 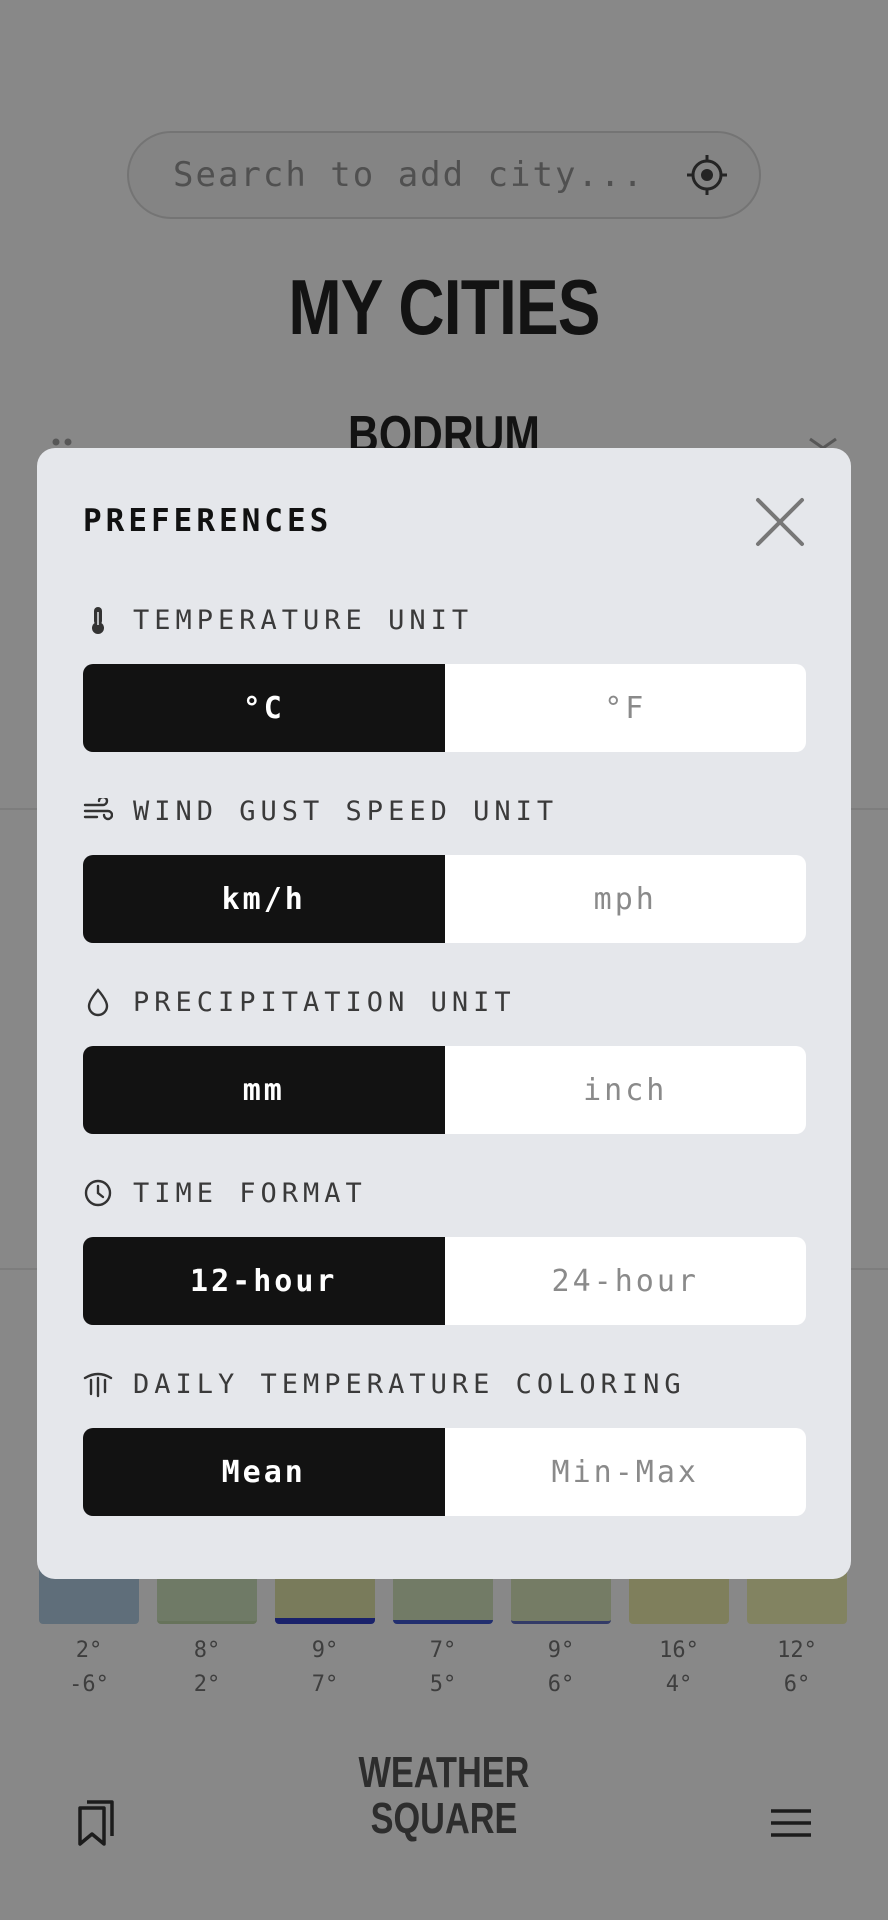 I want to click on section-label: DAILY TEMPERATURE COLORING, so click(x=409, y=1384).